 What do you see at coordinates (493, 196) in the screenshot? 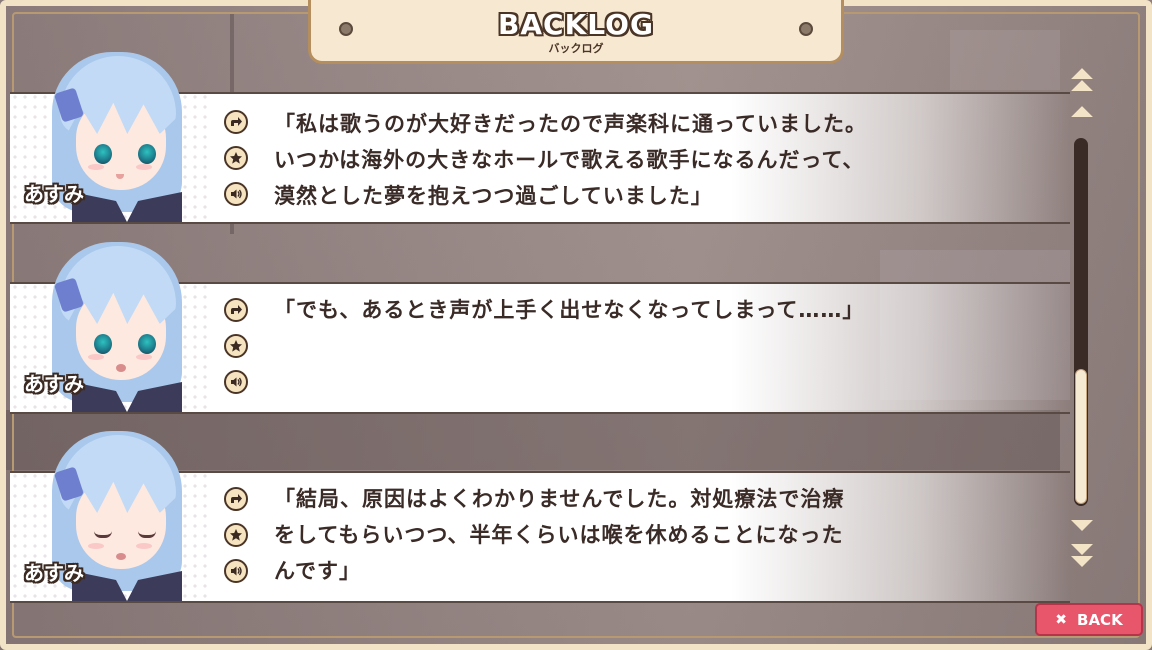
I see `dialogue-line: 漠然とした夢を抱えつつ過ごしていました」` at bounding box center [493, 196].